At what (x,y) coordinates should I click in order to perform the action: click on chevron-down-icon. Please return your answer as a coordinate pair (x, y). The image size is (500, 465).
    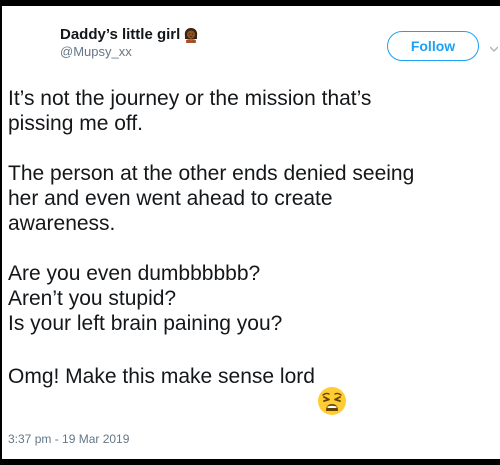
    Looking at the image, I should click on (494, 48).